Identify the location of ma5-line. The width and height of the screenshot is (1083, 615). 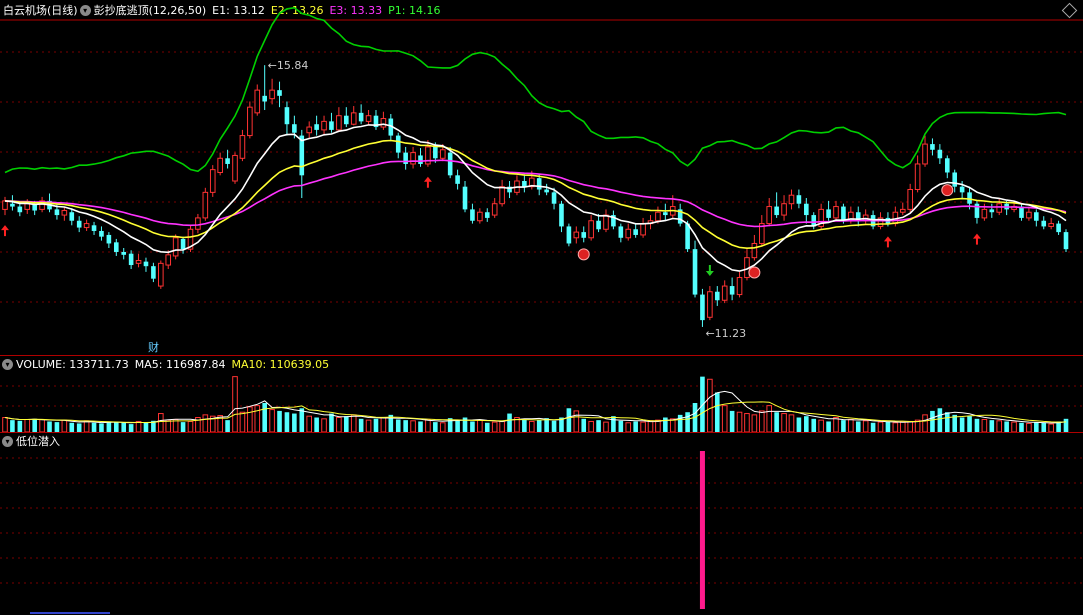
(535, 407).